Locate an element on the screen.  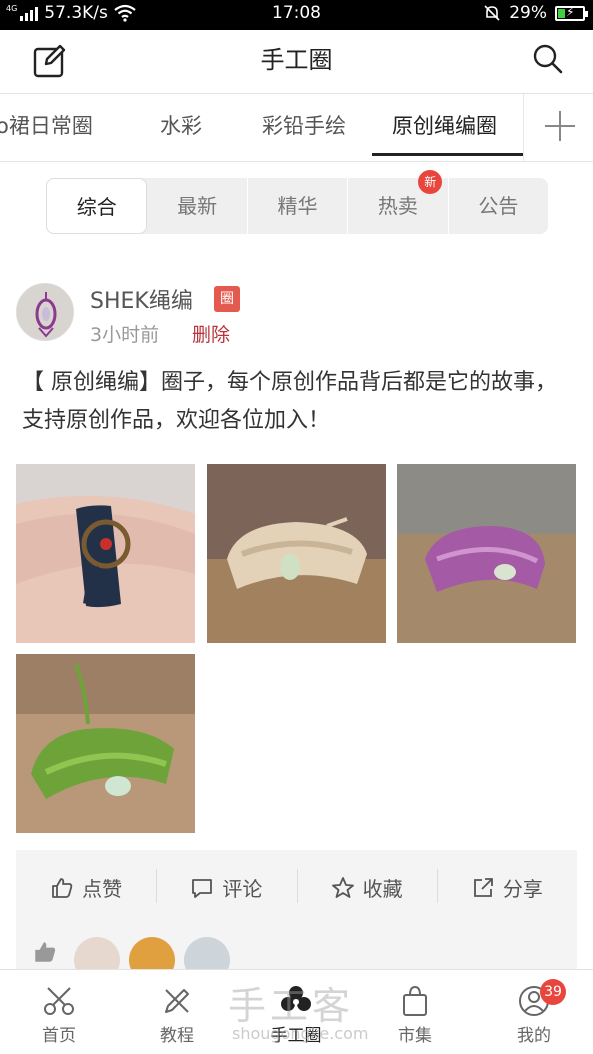
shopping-bag-icon is located at coordinates (415, 1000).